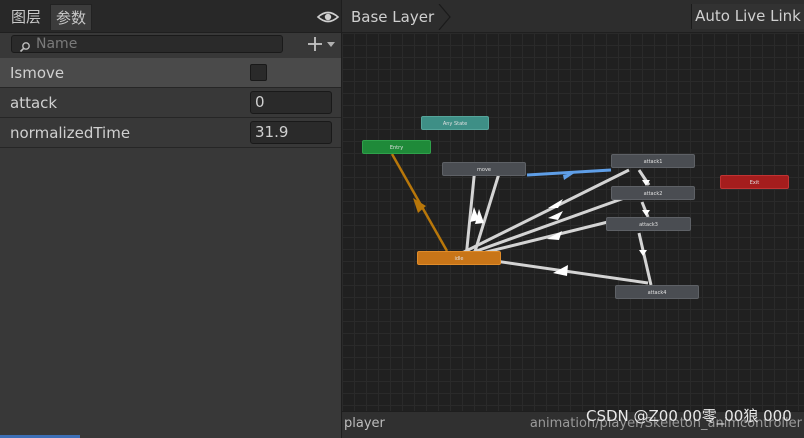 This screenshot has width=804, height=438. What do you see at coordinates (455, 123) in the screenshot?
I see `state-any-state: Any State` at bounding box center [455, 123].